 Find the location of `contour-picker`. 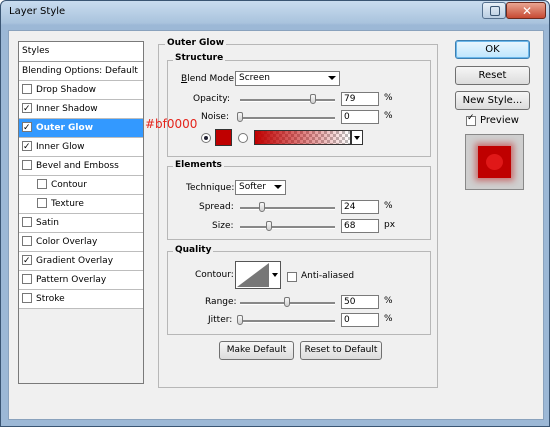

contour-picker is located at coordinates (258, 275).